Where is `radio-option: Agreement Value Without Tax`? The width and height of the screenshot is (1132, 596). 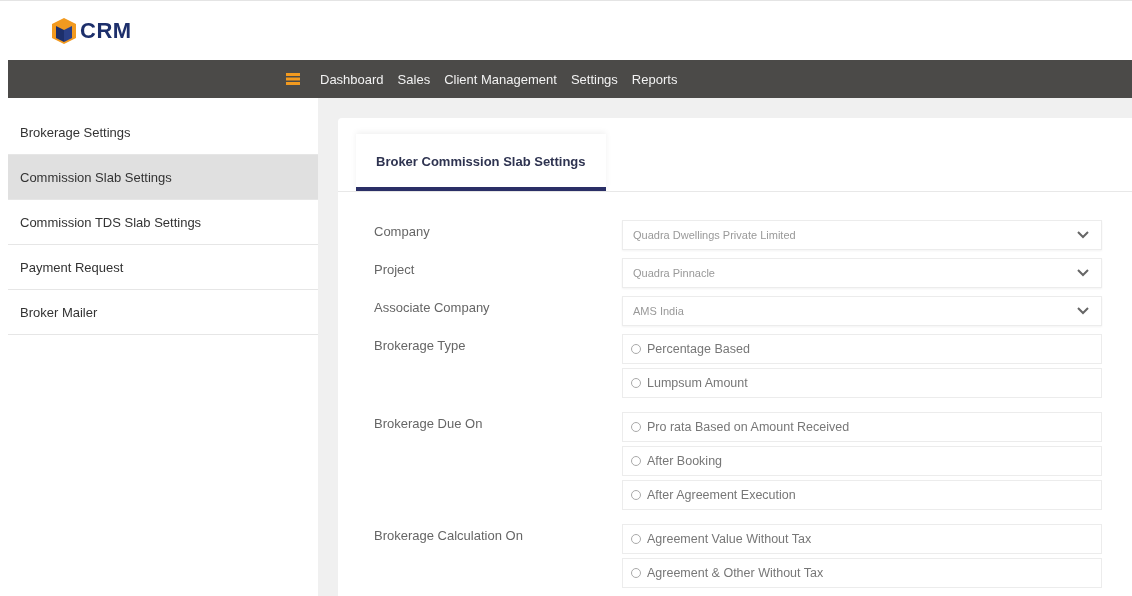 radio-option: Agreement Value Without Tax is located at coordinates (862, 539).